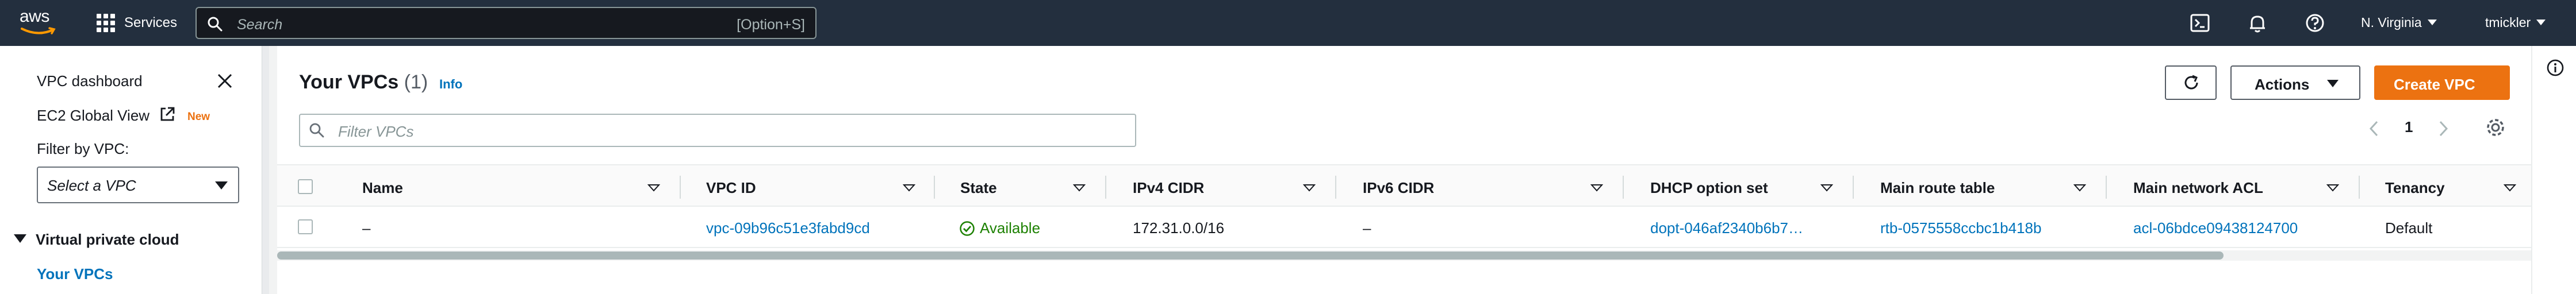 The height and width of the screenshot is (294, 2576). I want to click on sidebar-section-virtual-private-cloud: Virtual private cloud, so click(107, 240).